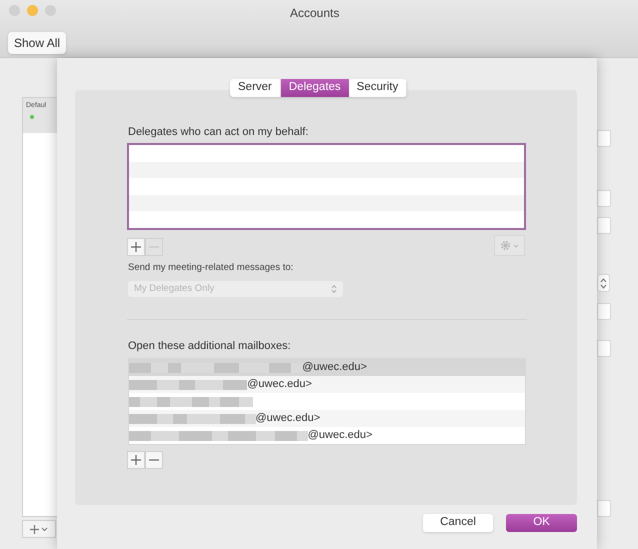 The width and height of the screenshot is (638, 549). I want to click on gear-icon, so click(505, 245).